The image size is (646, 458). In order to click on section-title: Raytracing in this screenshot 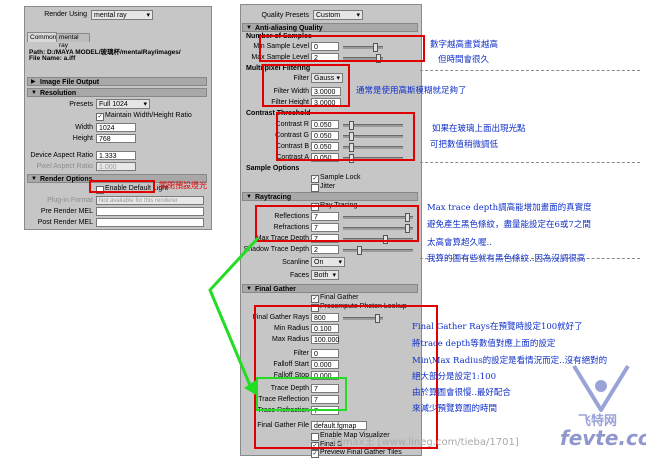, I will do `click(273, 197)`.